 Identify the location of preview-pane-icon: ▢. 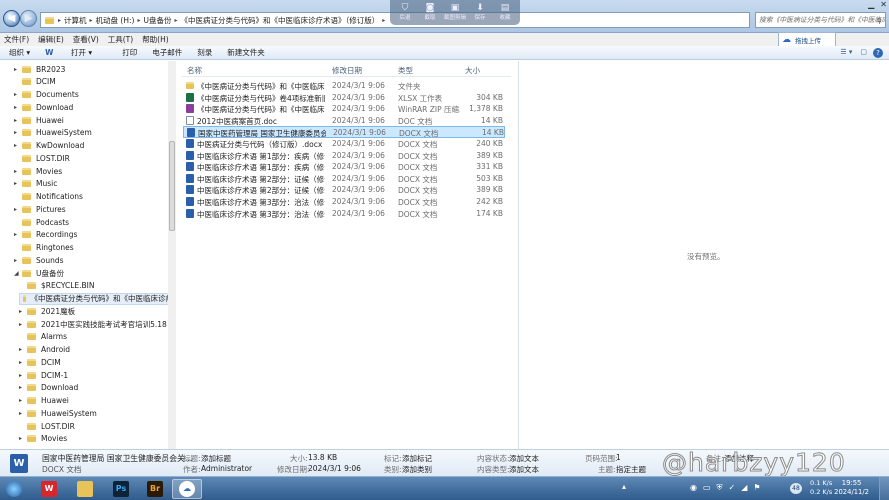
(863, 52).